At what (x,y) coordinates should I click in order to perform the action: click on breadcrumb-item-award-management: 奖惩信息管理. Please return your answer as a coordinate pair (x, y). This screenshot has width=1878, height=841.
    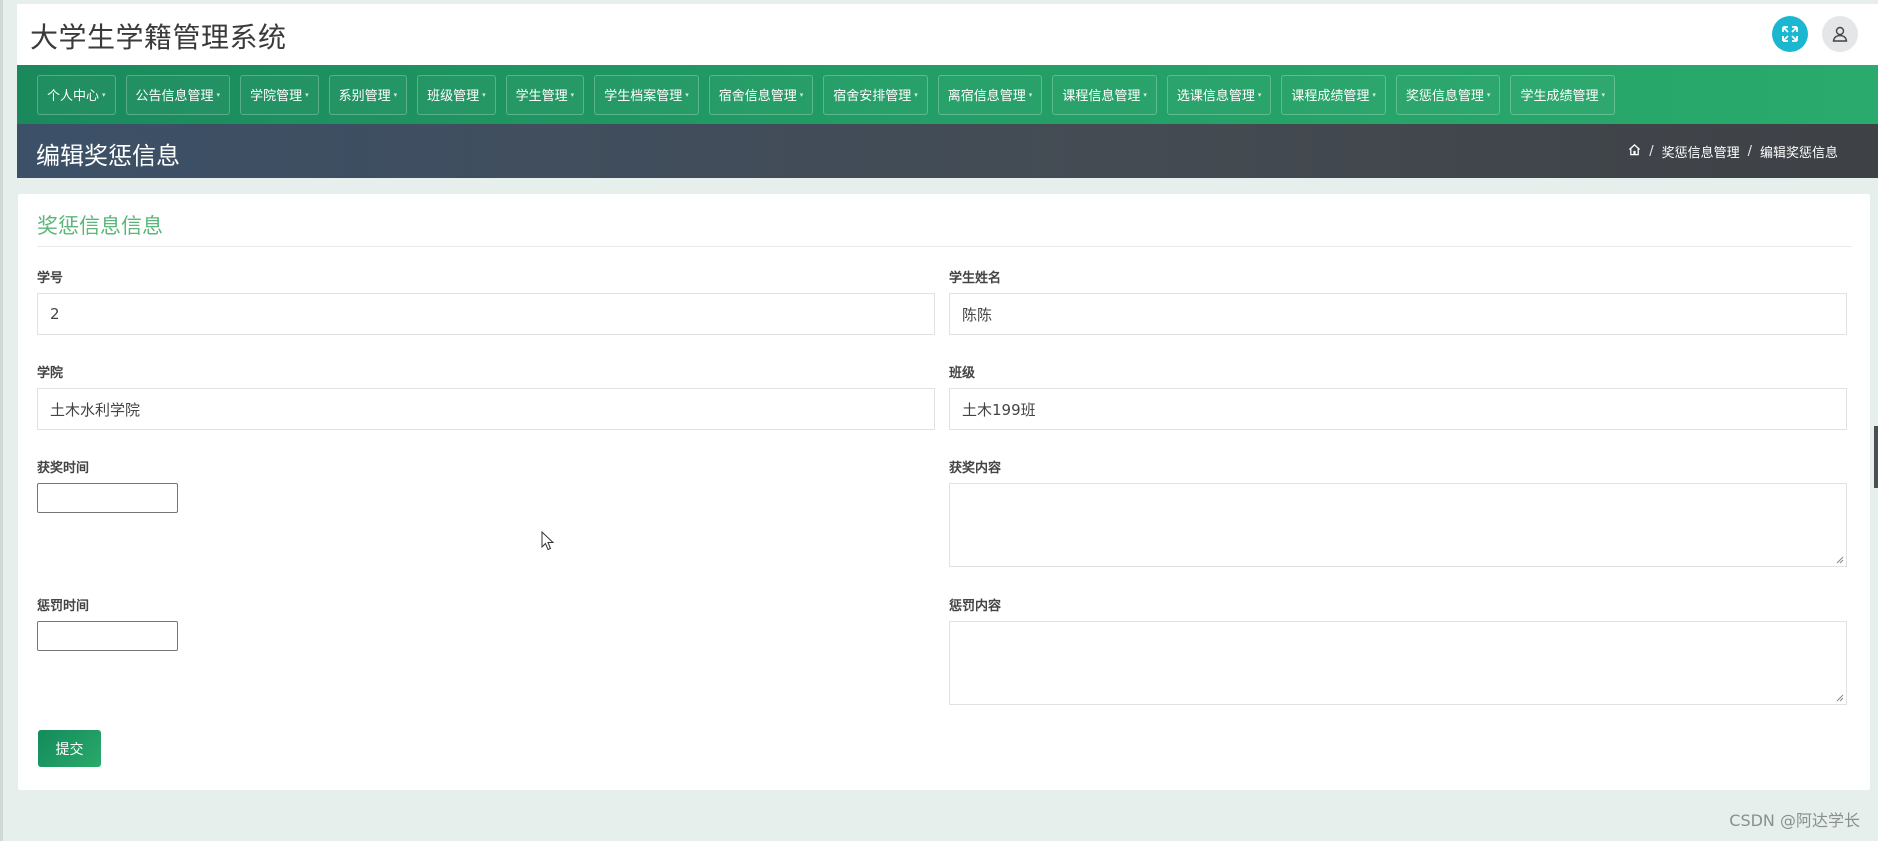
    Looking at the image, I should click on (1701, 151).